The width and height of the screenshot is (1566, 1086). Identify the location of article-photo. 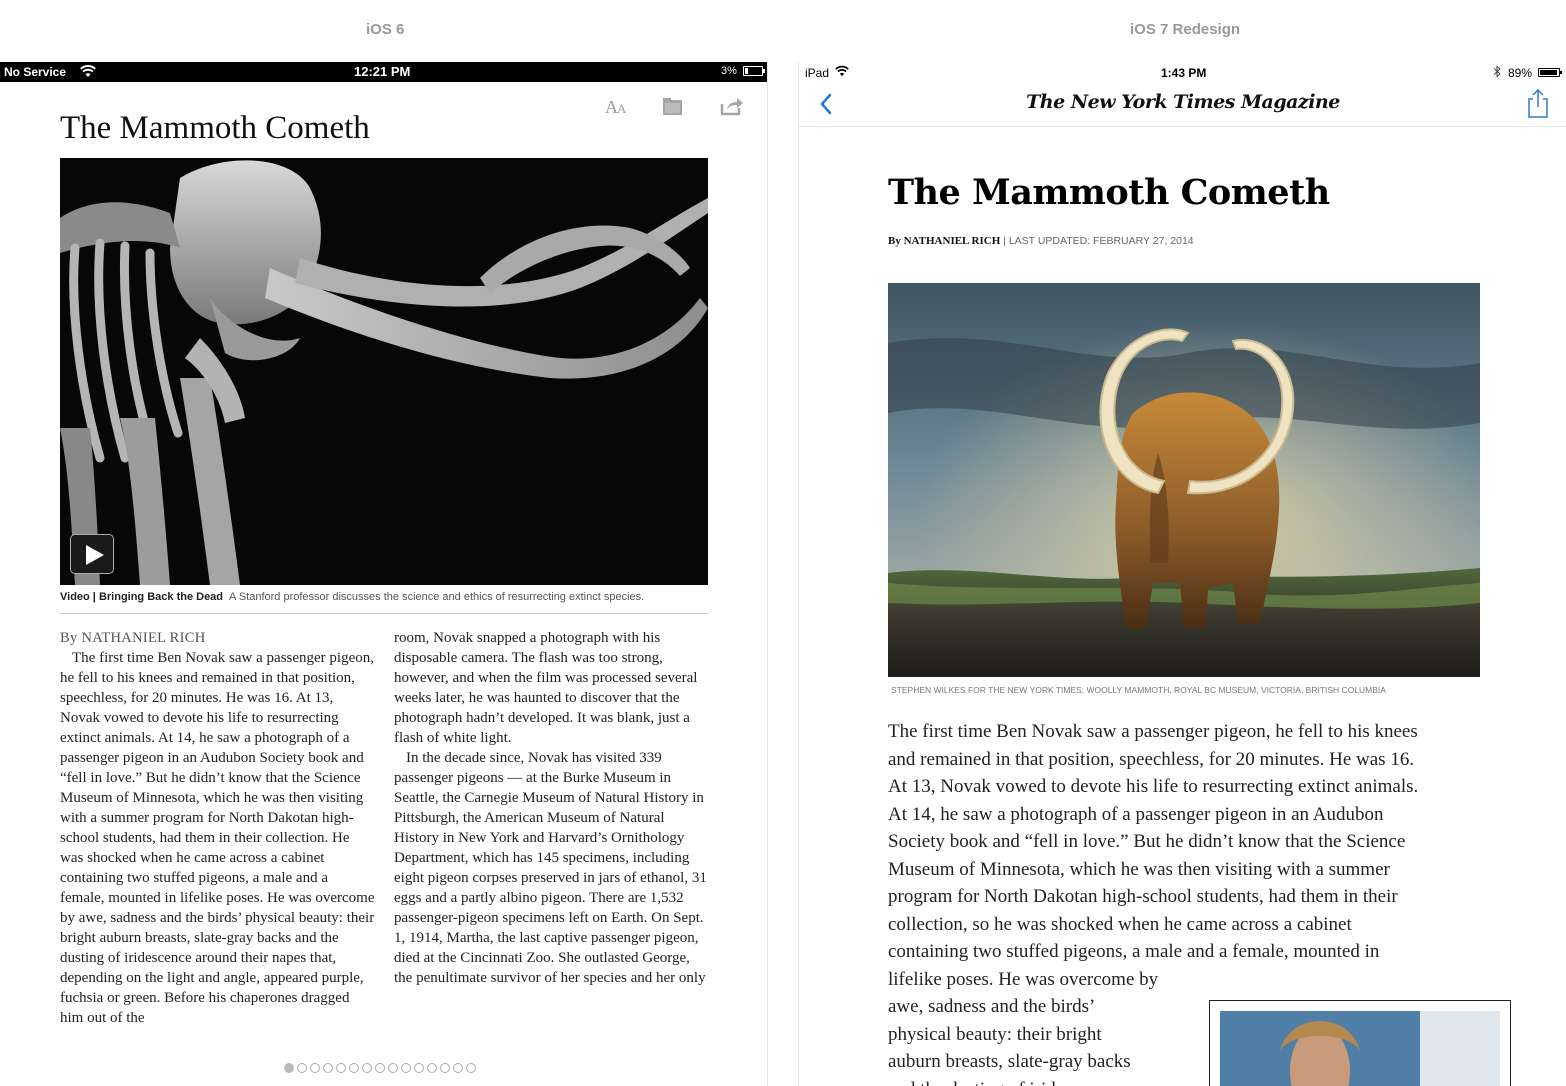
(1184, 480).